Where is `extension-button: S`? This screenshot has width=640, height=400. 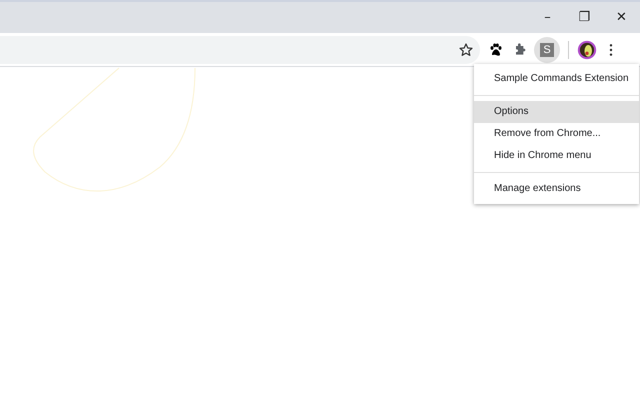 extension-button: S is located at coordinates (547, 49).